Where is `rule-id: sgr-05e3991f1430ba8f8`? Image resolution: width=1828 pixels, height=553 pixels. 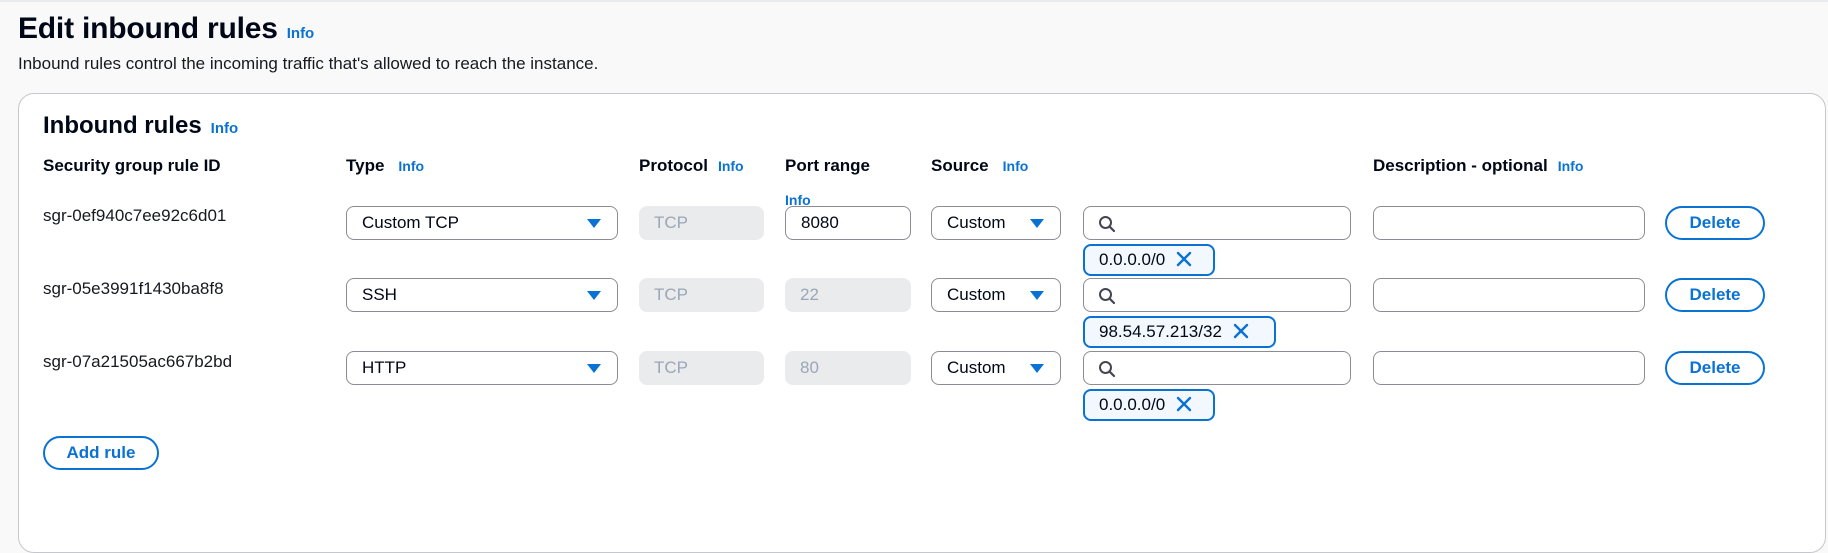
rule-id: sgr-05e3991f1430ba8f8 is located at coordinates (133, 288).